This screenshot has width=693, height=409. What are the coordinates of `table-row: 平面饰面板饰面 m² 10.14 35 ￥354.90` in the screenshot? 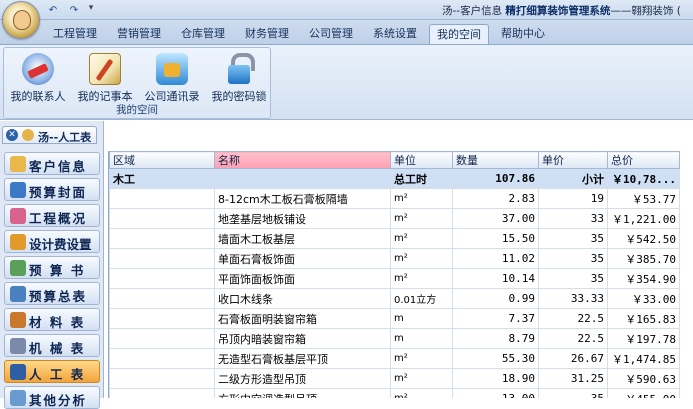 It's located at (394, 278).